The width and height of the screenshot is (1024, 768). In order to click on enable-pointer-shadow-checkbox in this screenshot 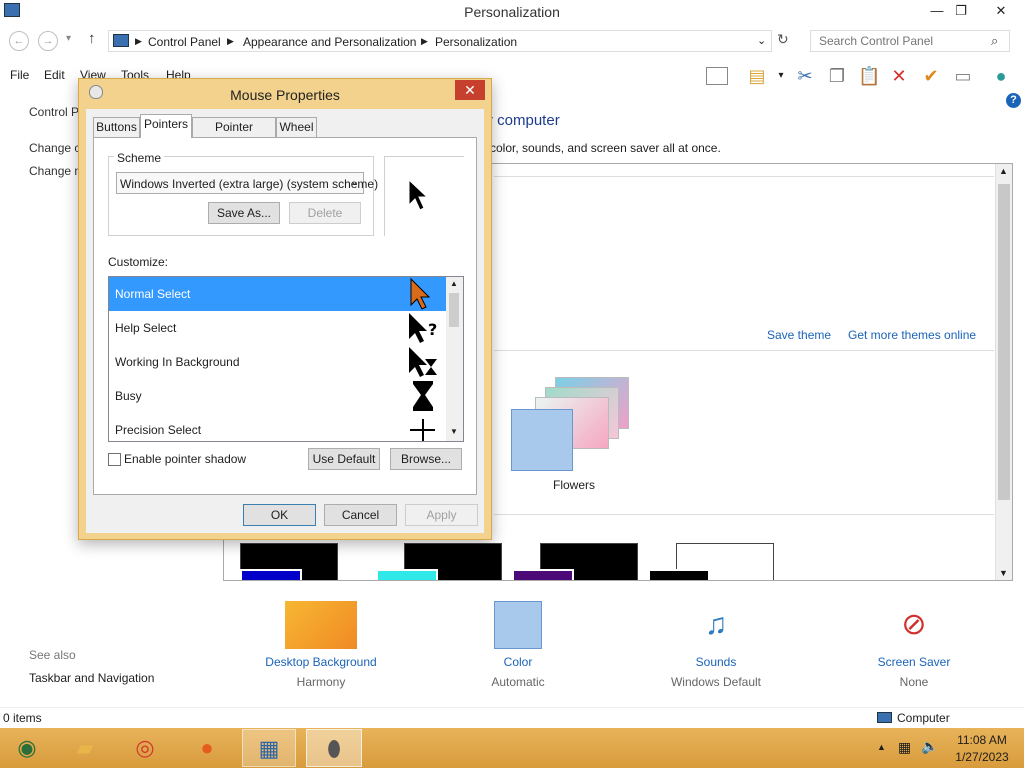, I will do `click(114, 459)`.